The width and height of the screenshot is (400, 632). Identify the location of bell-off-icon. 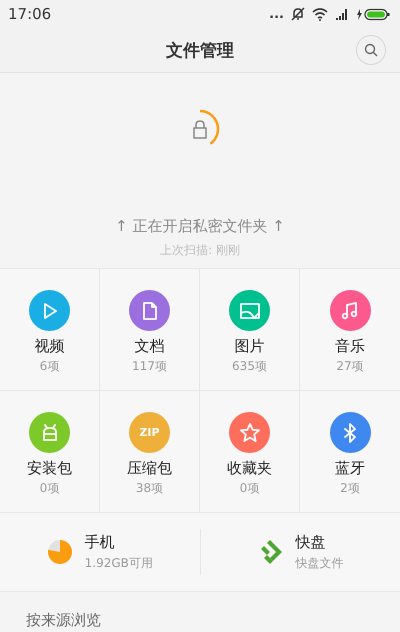
(298, 14).